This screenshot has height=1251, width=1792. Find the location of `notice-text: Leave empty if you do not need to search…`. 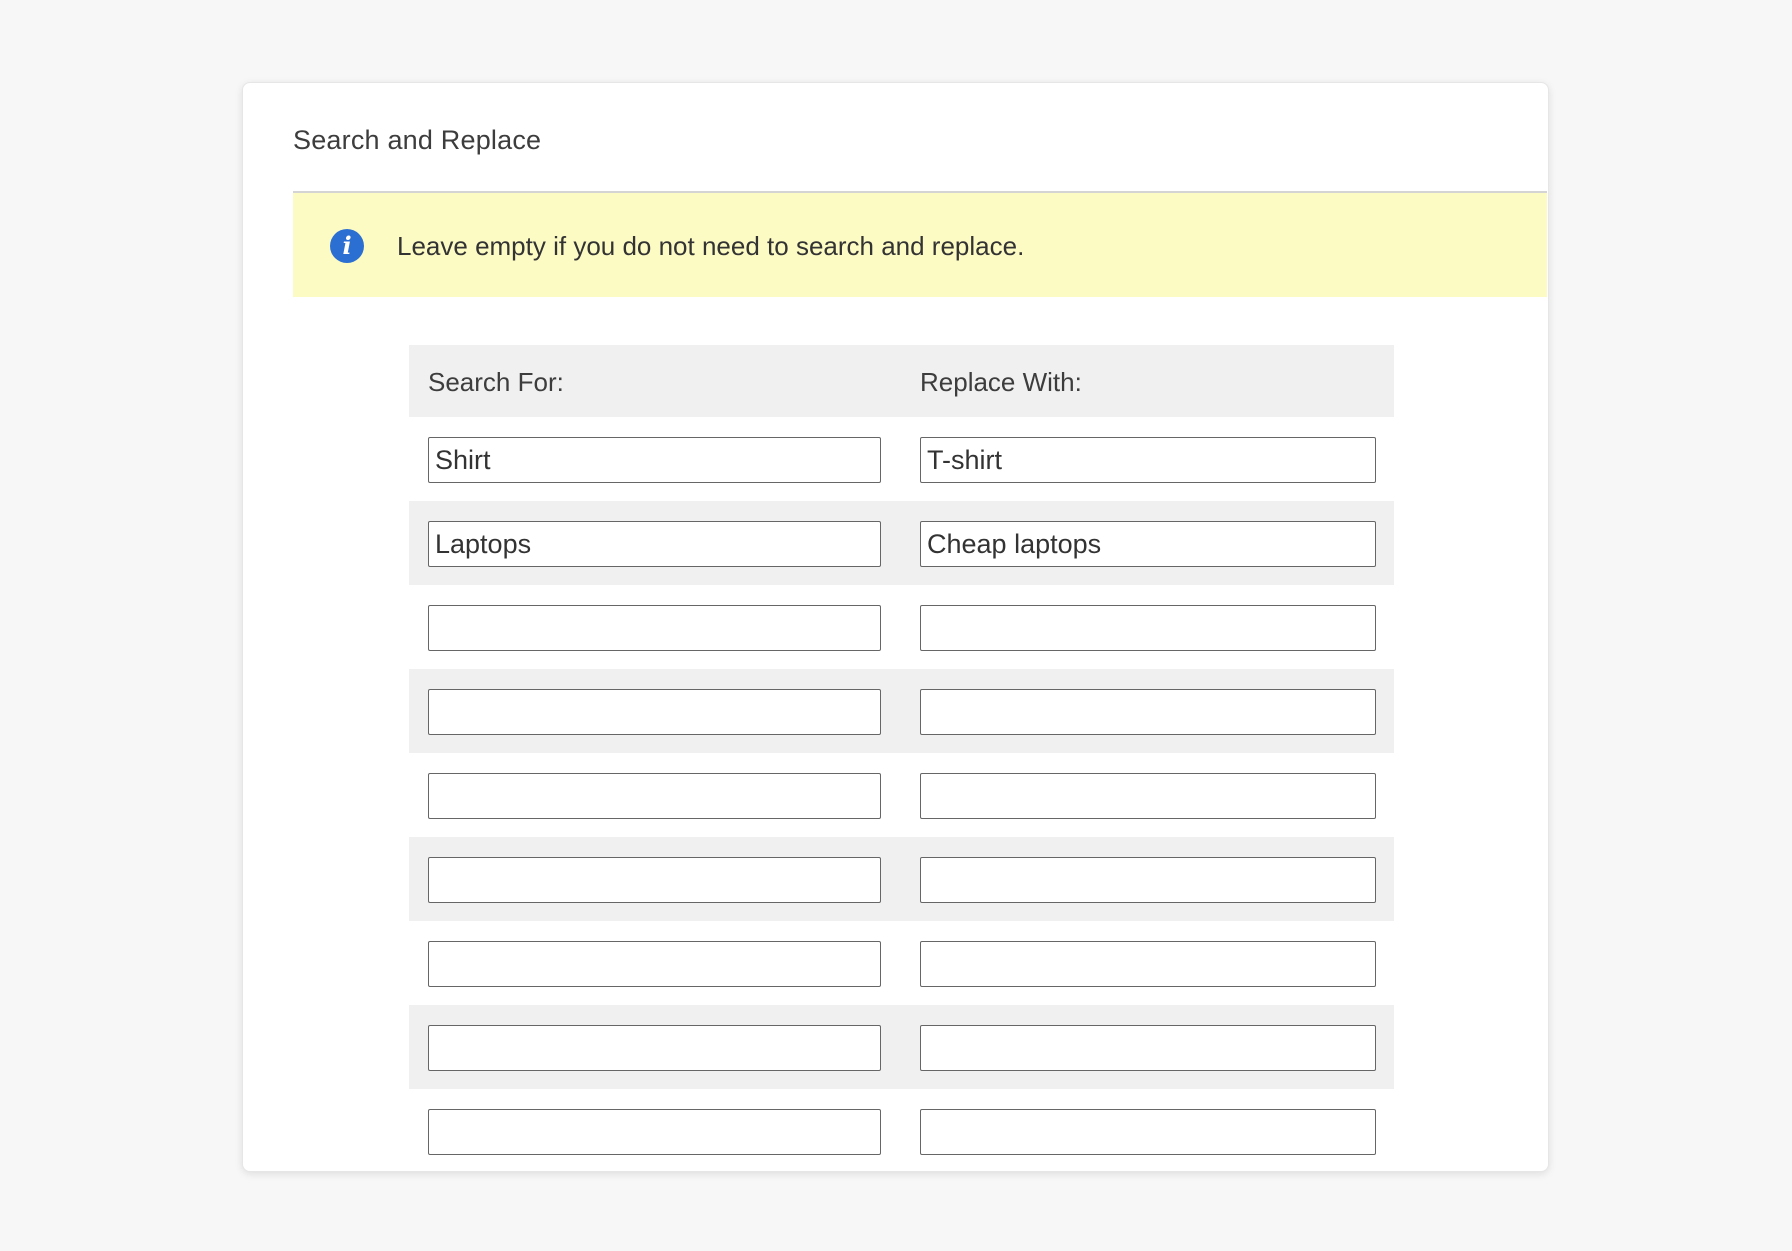

notice-text: Leave empty if you do not need to search… is located at coordinates (711, 246).